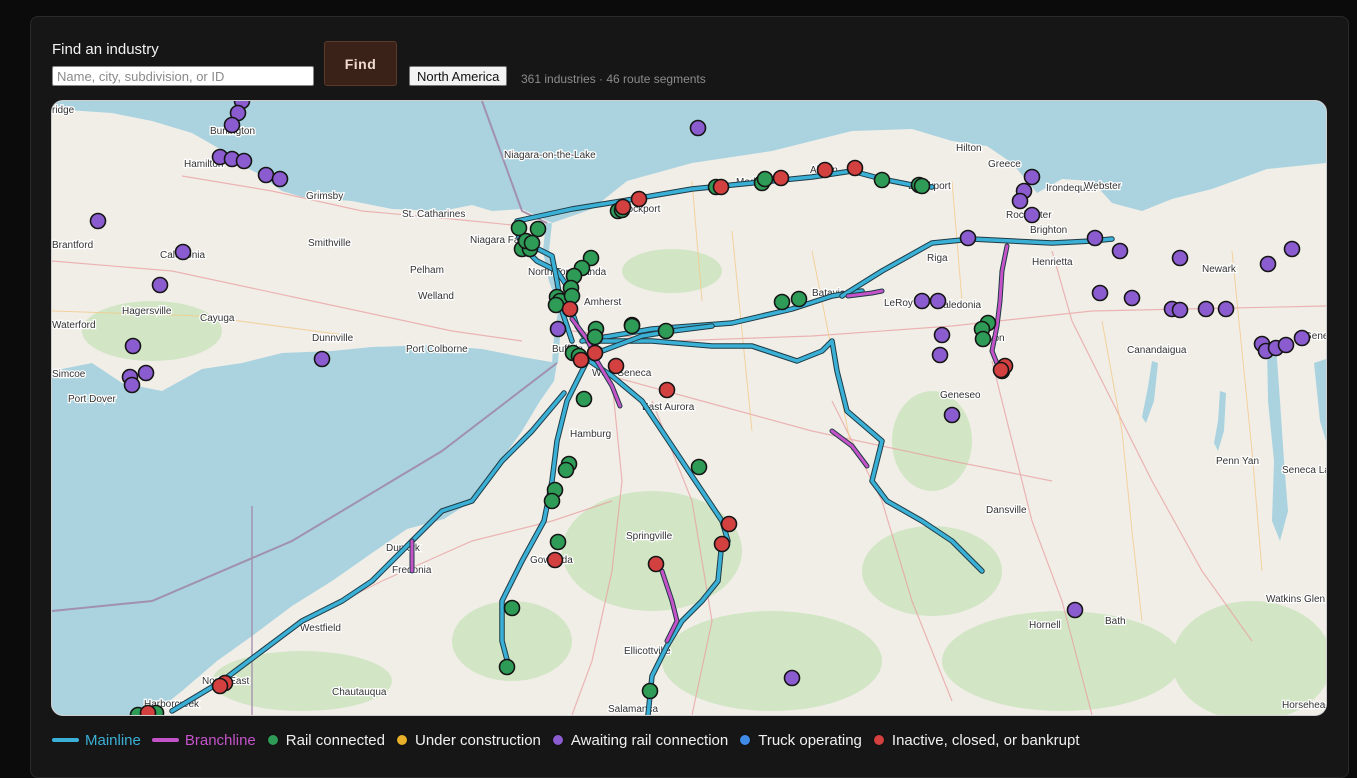 This screenshot has width=1357, height=778. Describe the element at coordinates (402, 740) in the screenshot. I see `under-construction-swatch` at that location.